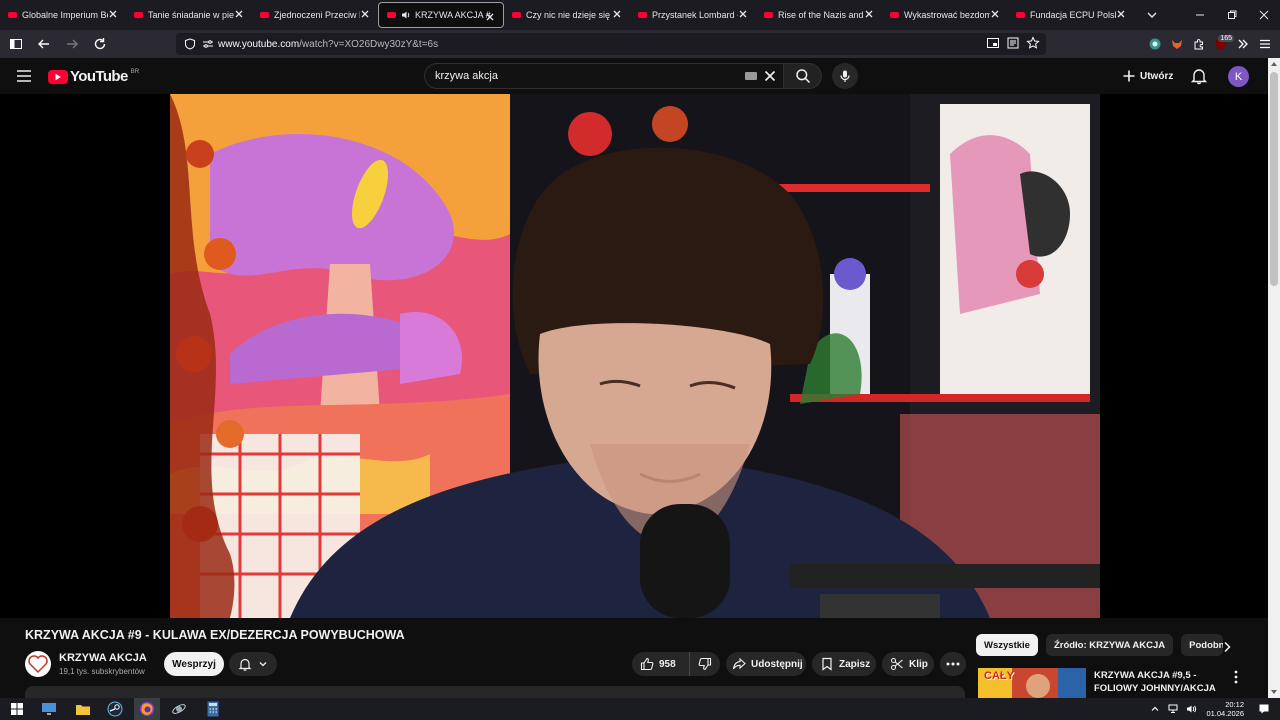 This screenshot has height=720, width=1280. I want to click on sidebar-toggle-button, so click(16, 44).